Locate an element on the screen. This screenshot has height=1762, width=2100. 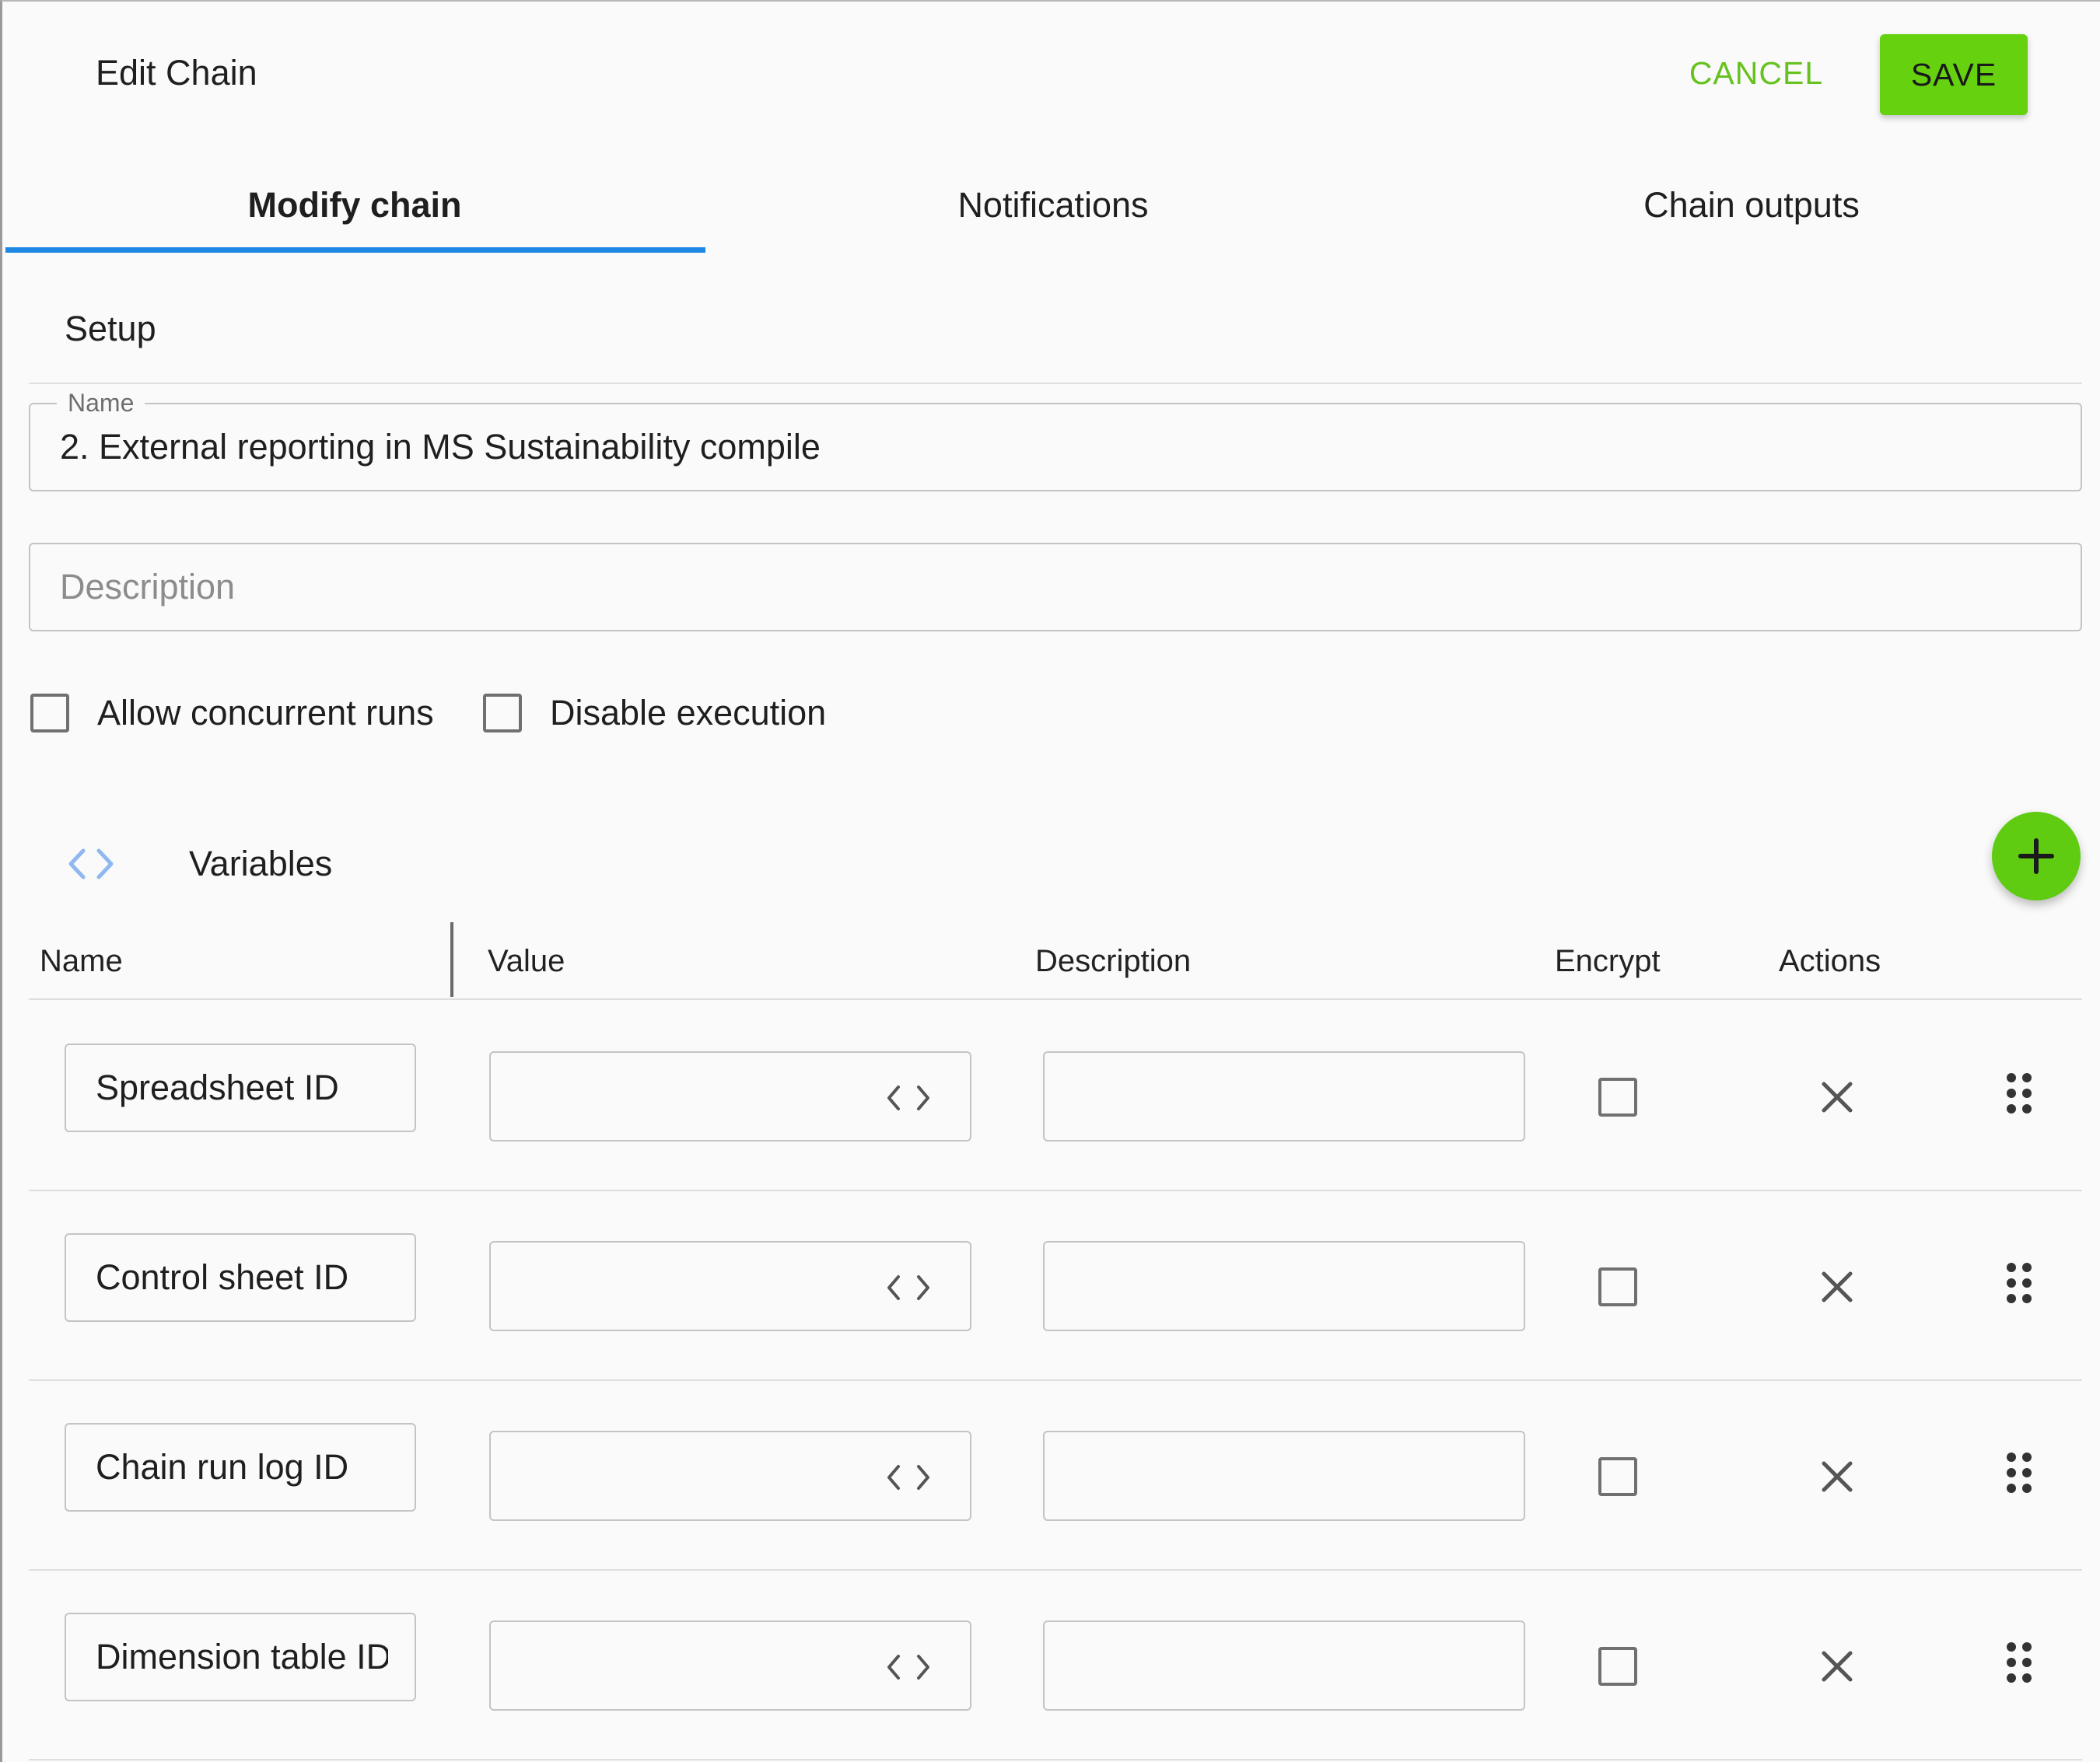
plus-icon is located at coordinates (2036, 856).